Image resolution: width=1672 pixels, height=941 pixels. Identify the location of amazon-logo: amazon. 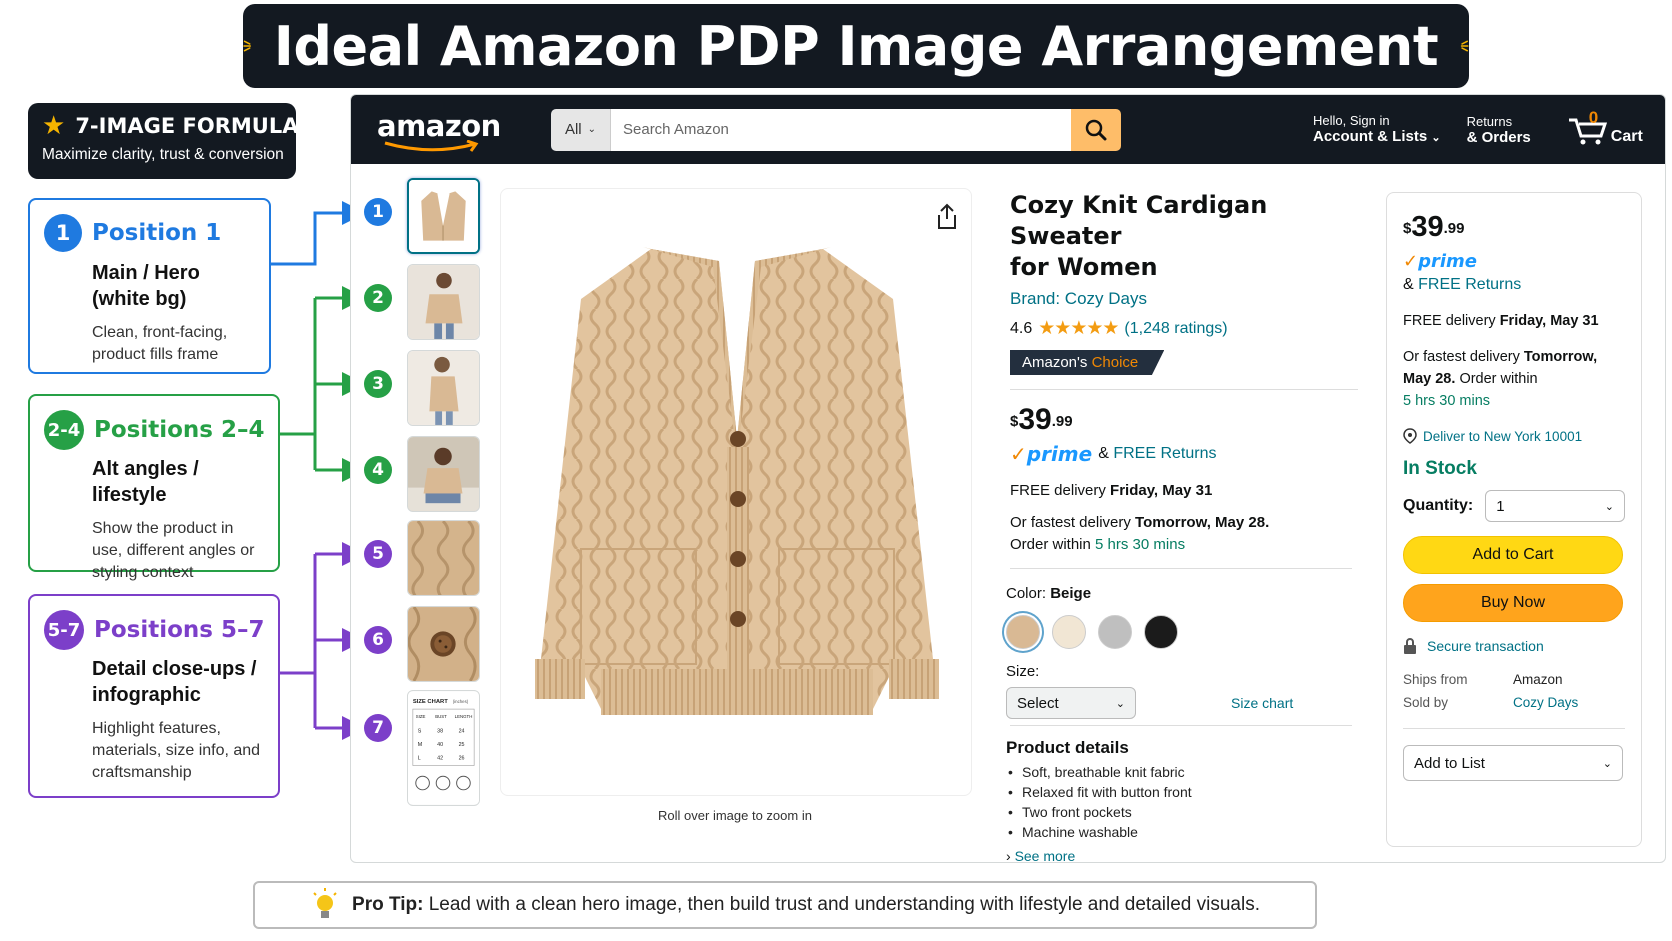
(439, 130).